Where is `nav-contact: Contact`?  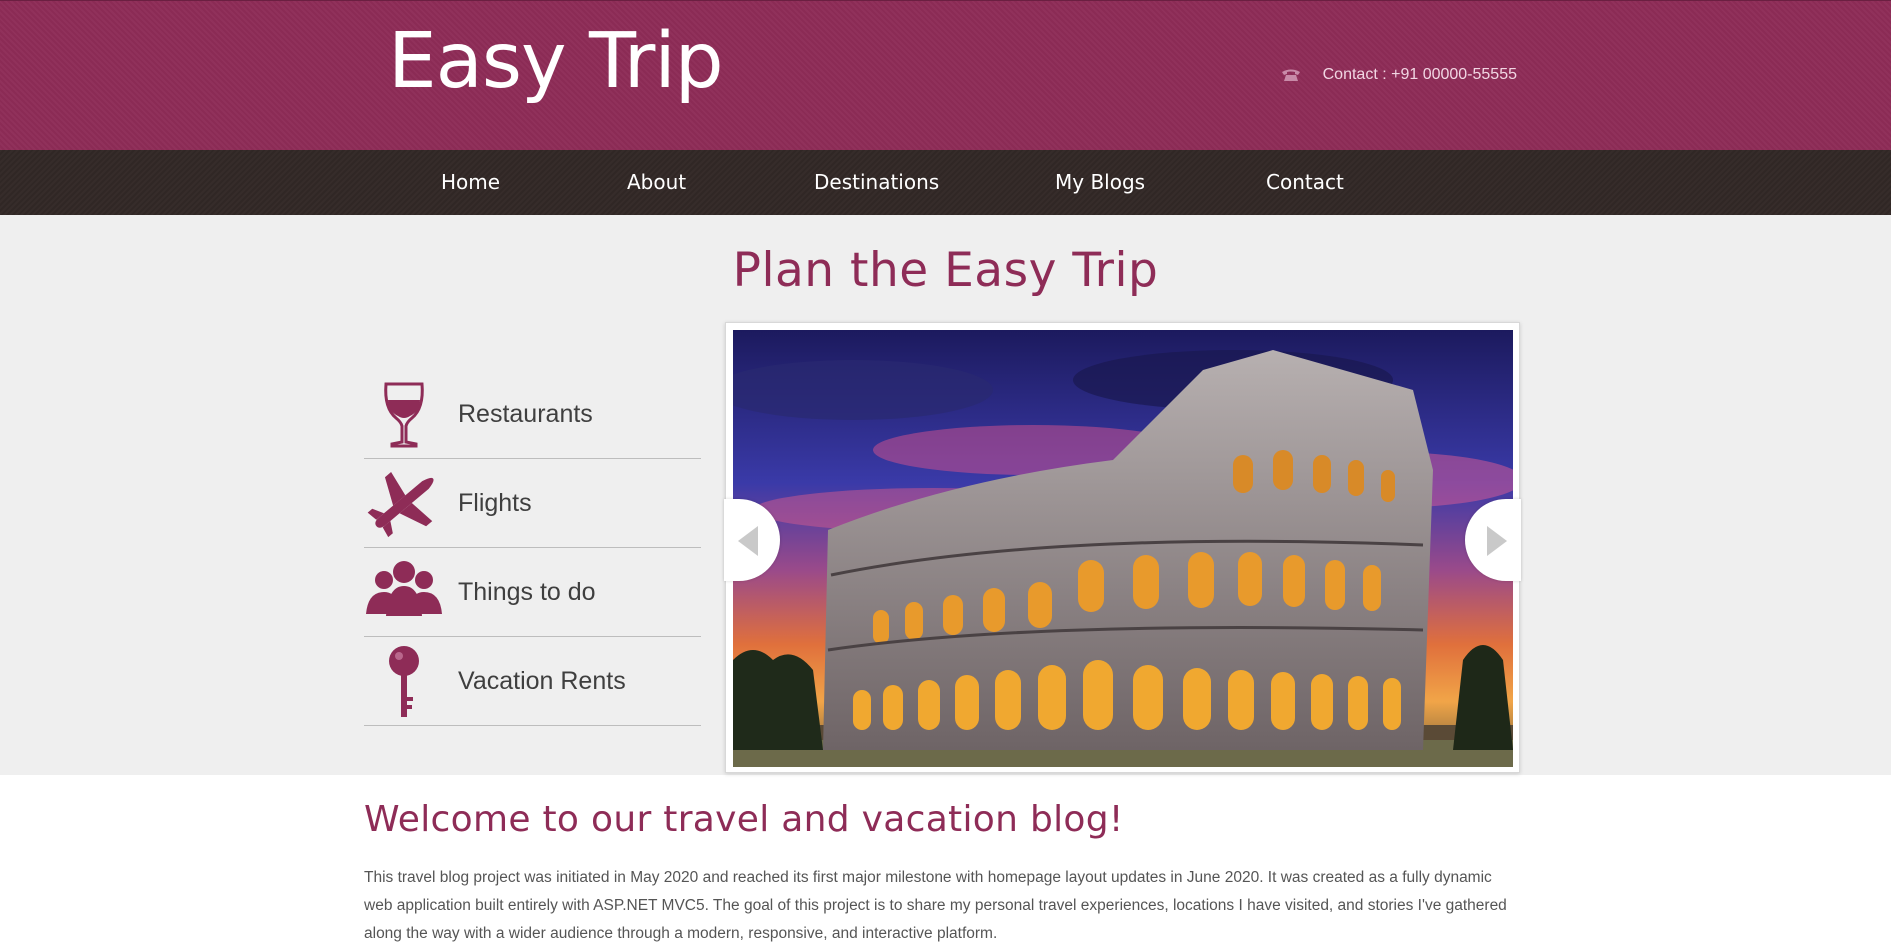
nav-contact: Contact is located at coordinates (1305, 182).